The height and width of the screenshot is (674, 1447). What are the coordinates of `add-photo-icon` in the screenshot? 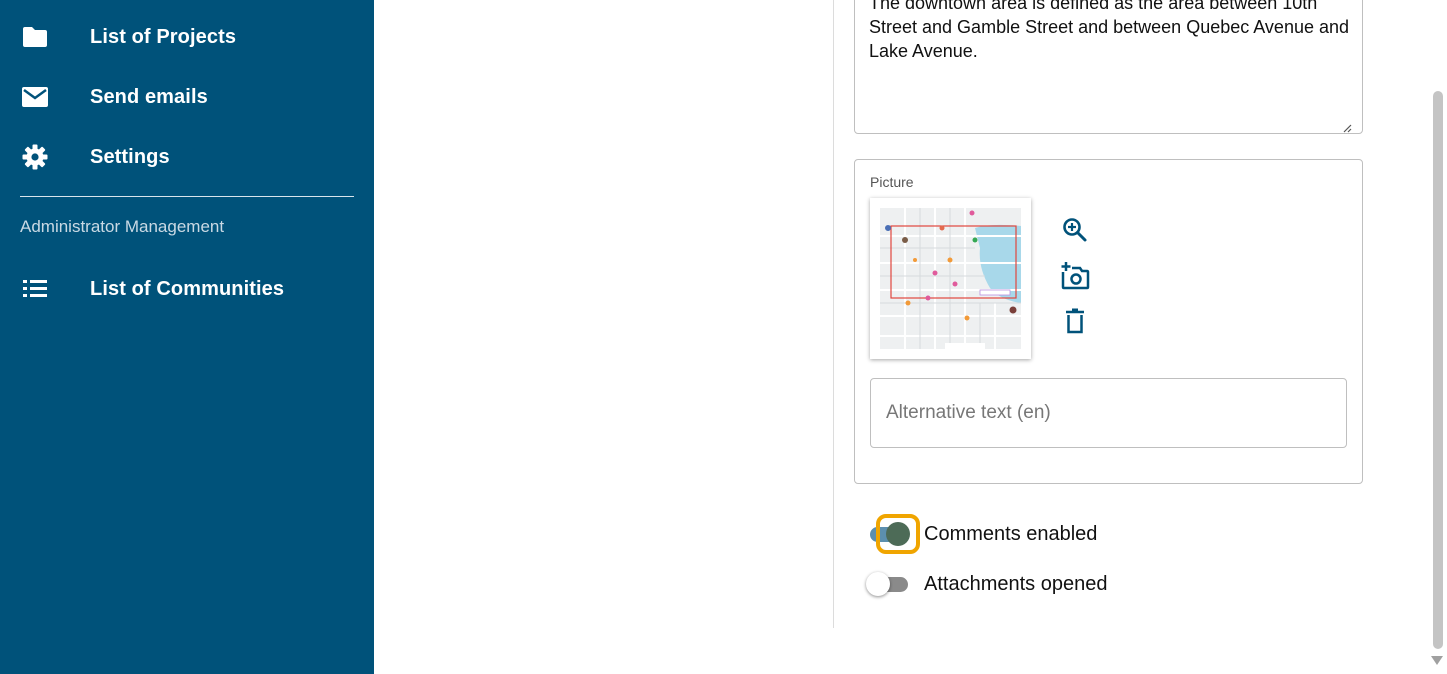 It's located at (1075, 278).